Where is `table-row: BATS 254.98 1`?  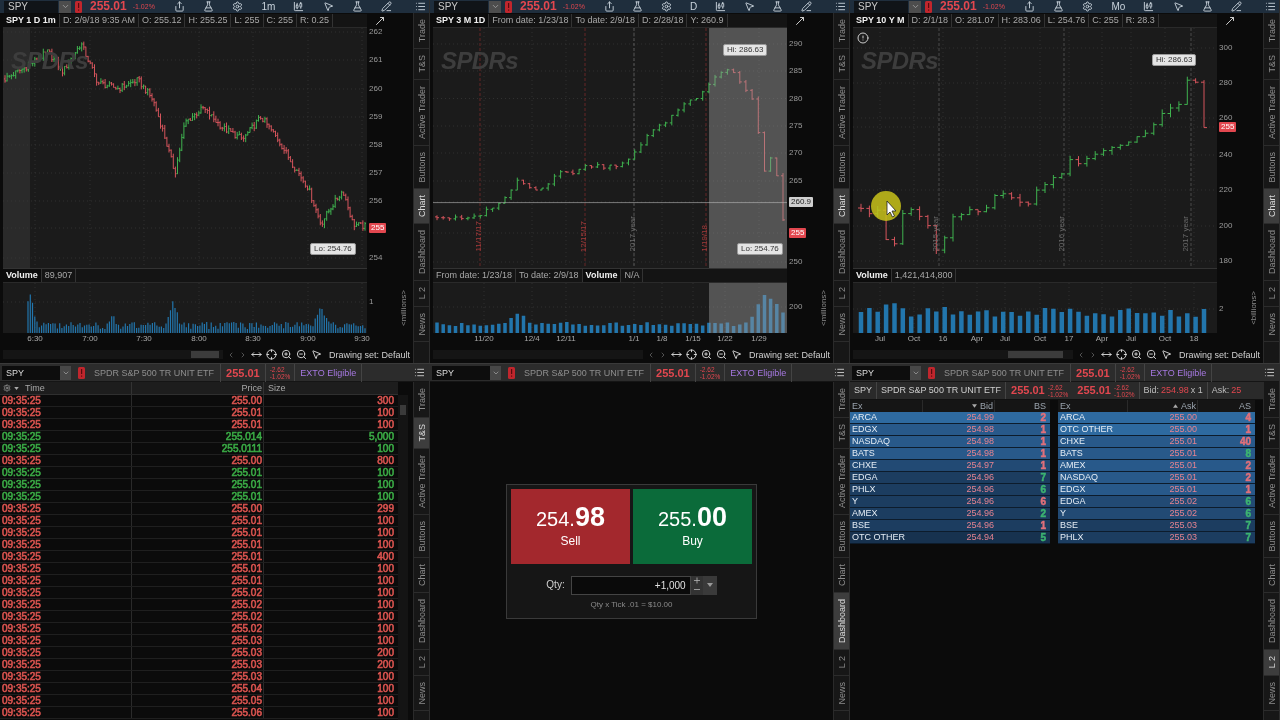
table-row: BATS 254.98 1 is located at coordinates (950, 454).